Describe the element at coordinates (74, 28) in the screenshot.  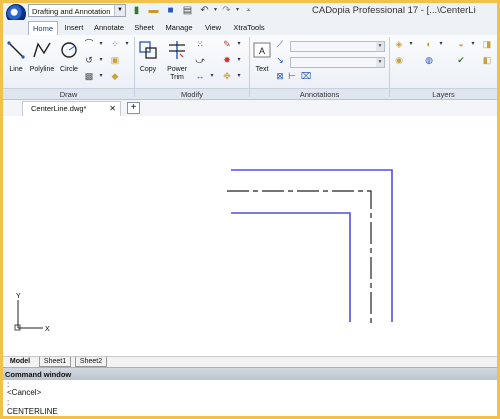
I see `tab-insert: Insert` at that location.